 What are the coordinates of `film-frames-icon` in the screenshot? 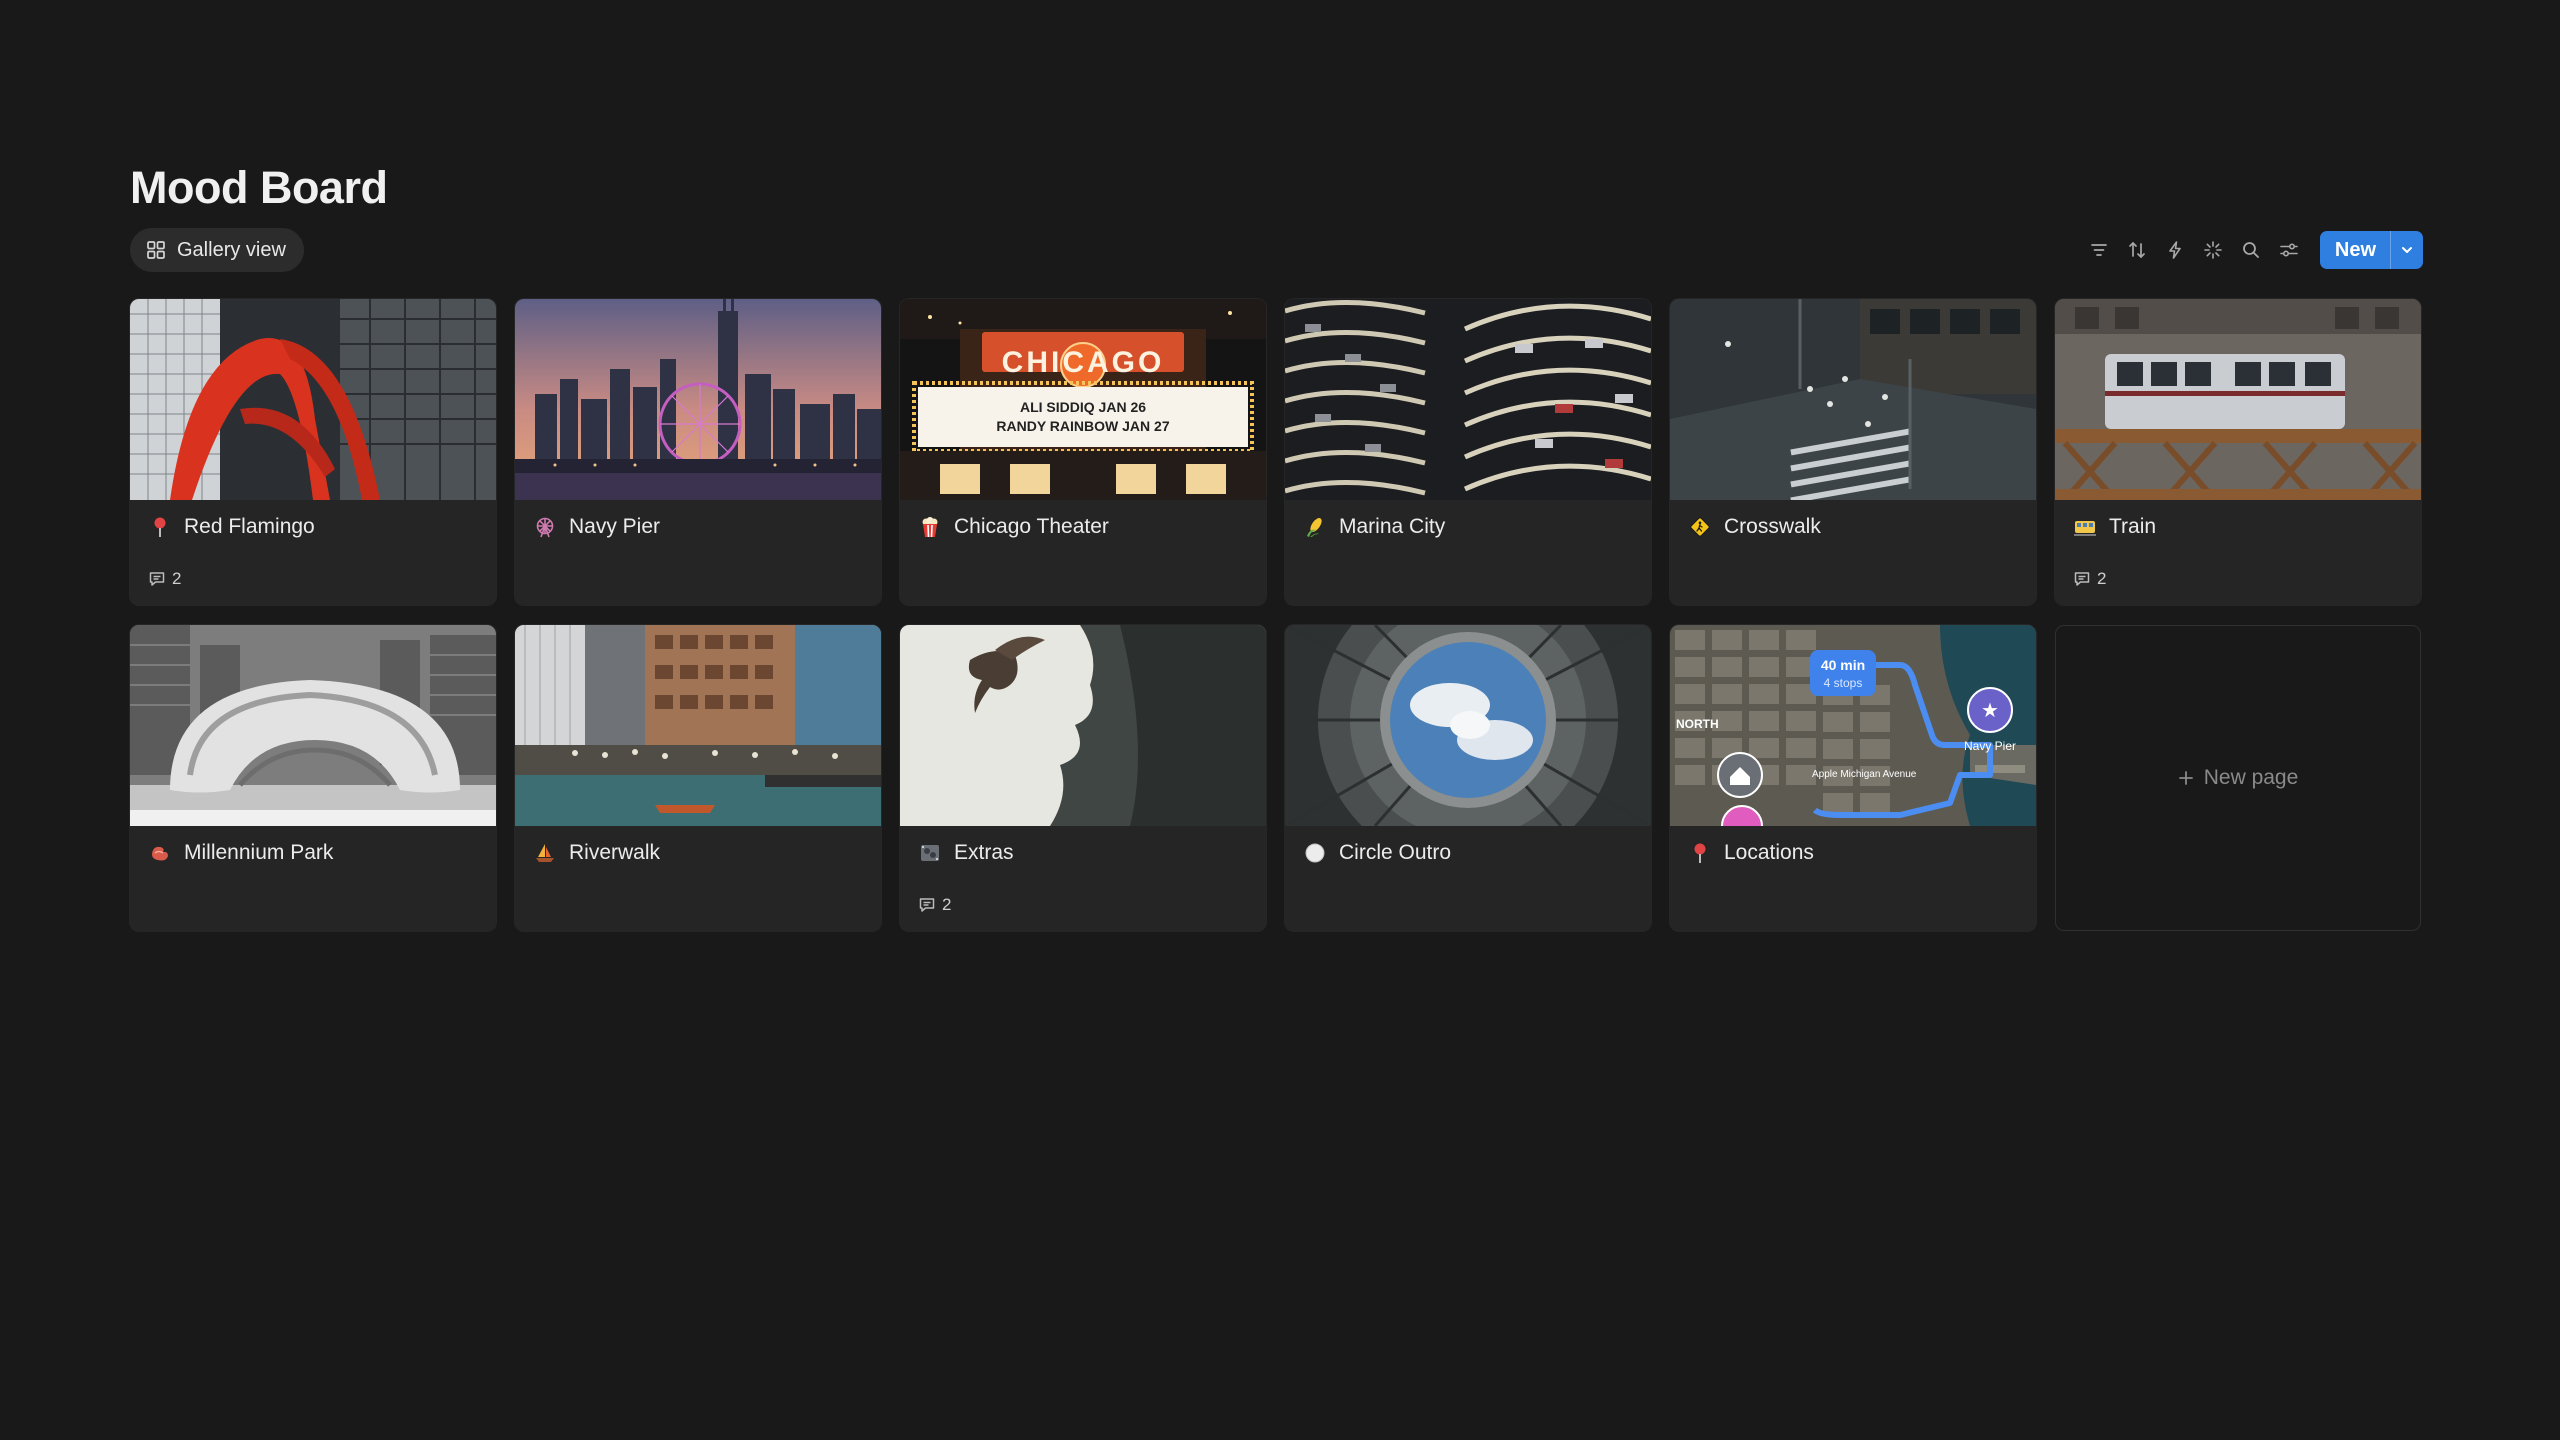 It's located at (930, 853).